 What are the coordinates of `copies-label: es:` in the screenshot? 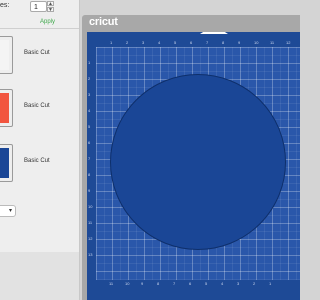 It's located at (5, 5).